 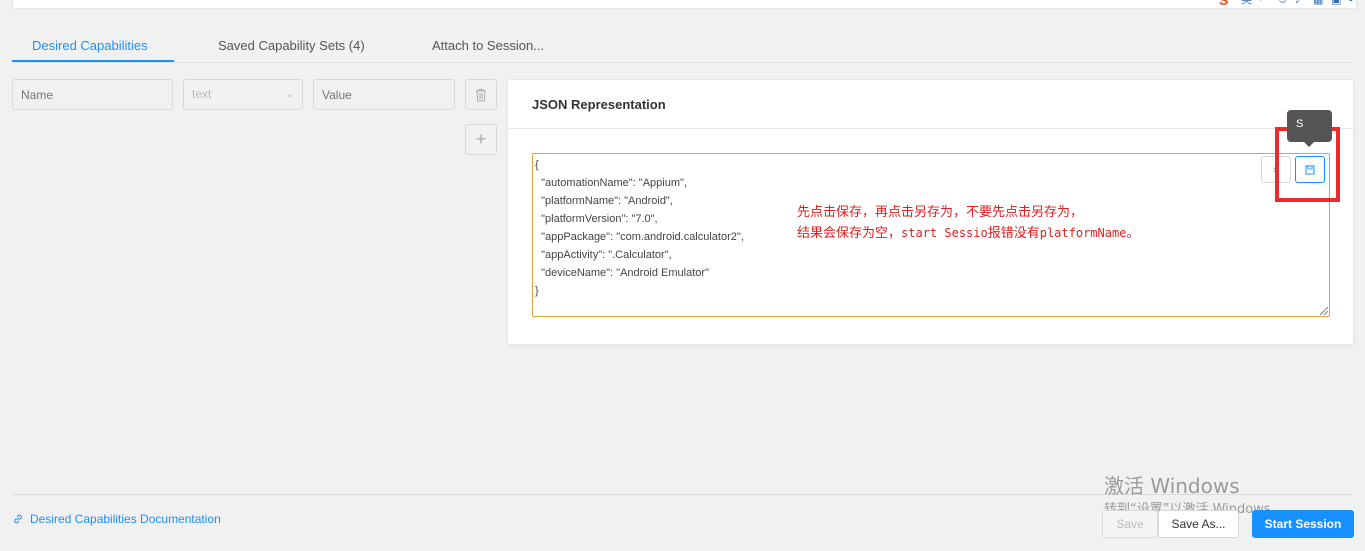 What do you see at coordinates (1247, 3) in the screenshot?
I see `ime-mode-icon: 英` at bounding box center [1247, 3].